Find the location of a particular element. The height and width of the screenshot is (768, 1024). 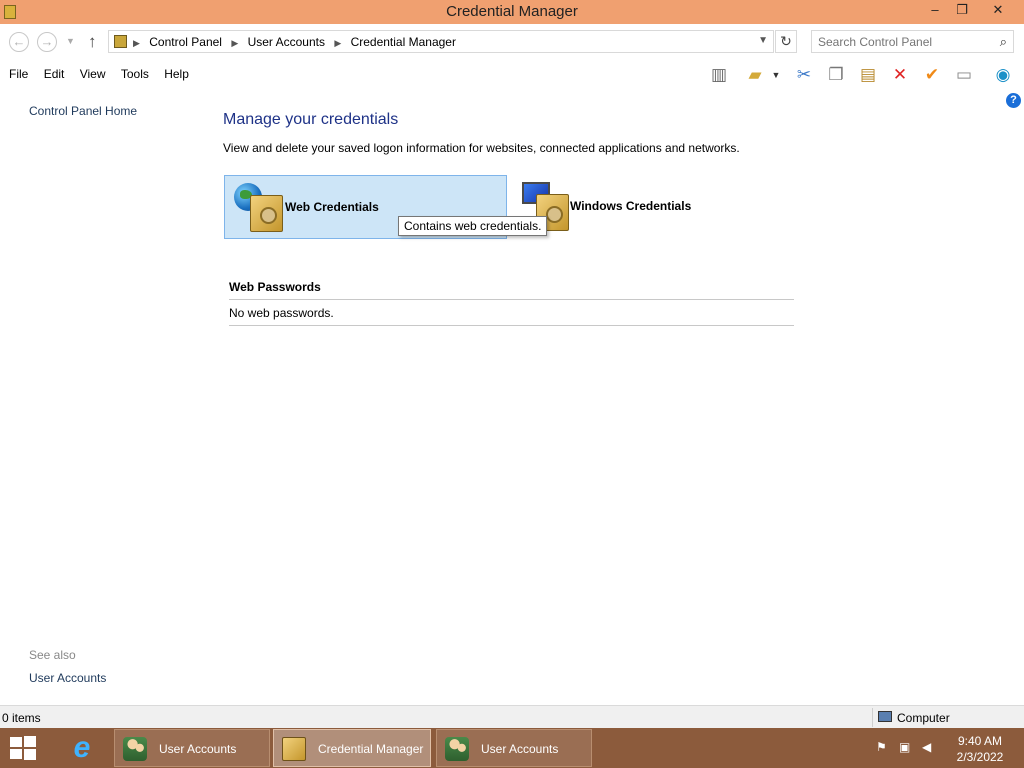

location-label: Computer is located at coordinates (923, 718).